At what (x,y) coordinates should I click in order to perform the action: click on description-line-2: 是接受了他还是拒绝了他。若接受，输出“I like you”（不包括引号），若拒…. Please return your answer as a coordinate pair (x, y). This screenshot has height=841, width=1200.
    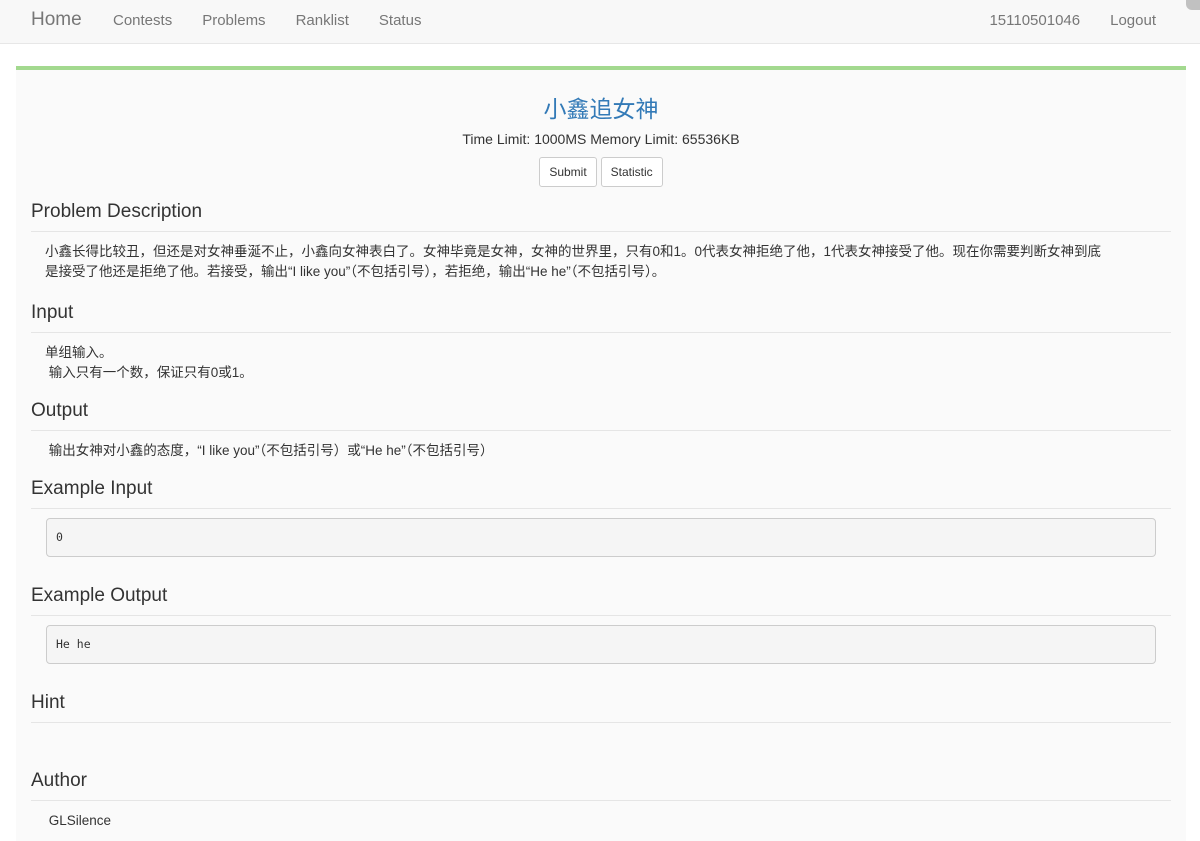
    Looking at the image, I should click on (355, 271).